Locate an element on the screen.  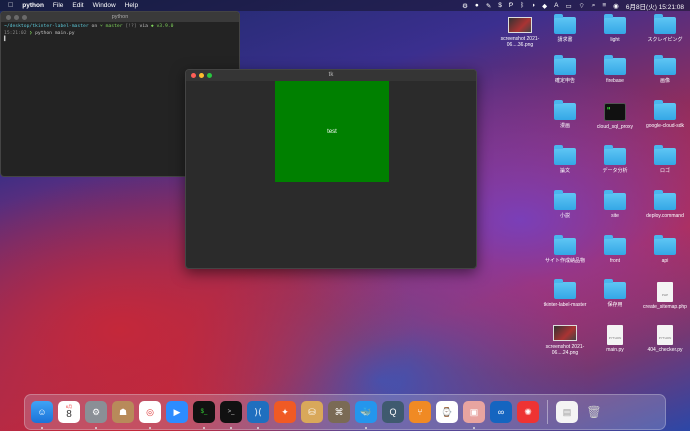
image-thumbnail-icon is located at coordinates (565, 333).